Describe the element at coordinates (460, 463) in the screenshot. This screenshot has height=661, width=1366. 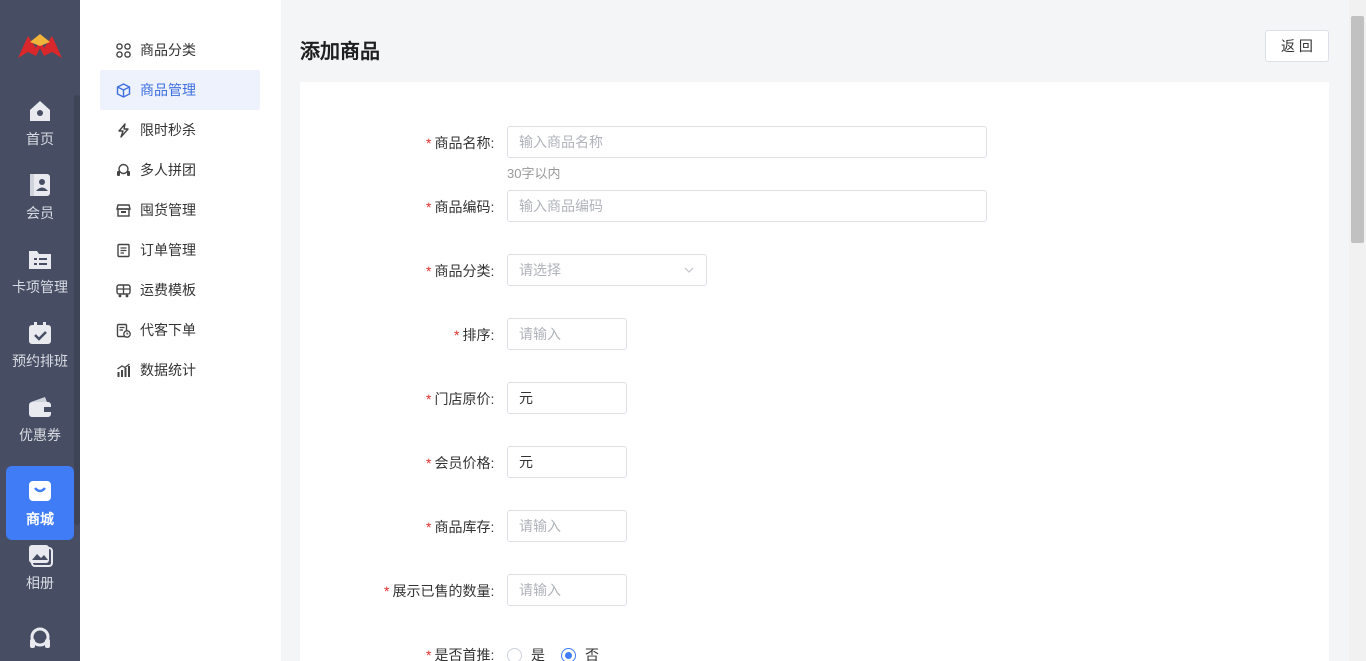
I see `member-price-label: * 会员价格:` at that location.